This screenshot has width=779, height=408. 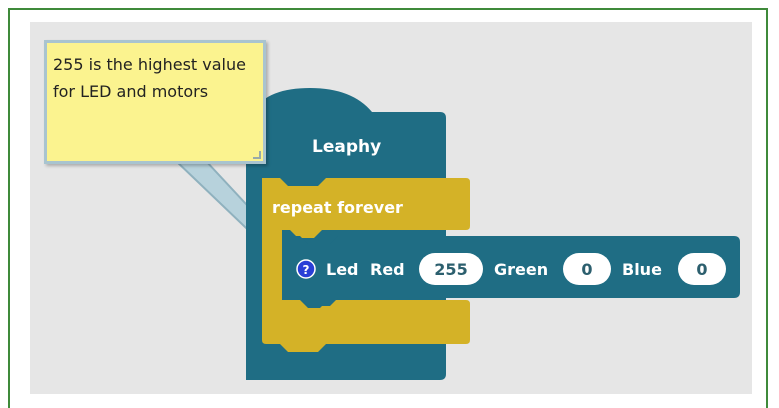 What do you see at coordinates (342, 269) in the screenshot?
I see `led-label: Led` at bounding box center [342, 269].